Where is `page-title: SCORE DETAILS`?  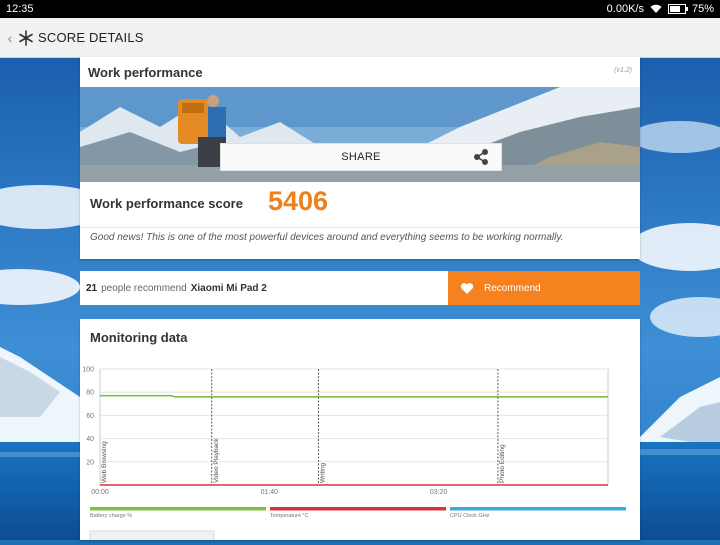
page-title: SCORE DETAILS is located at coordinates (91, 37).